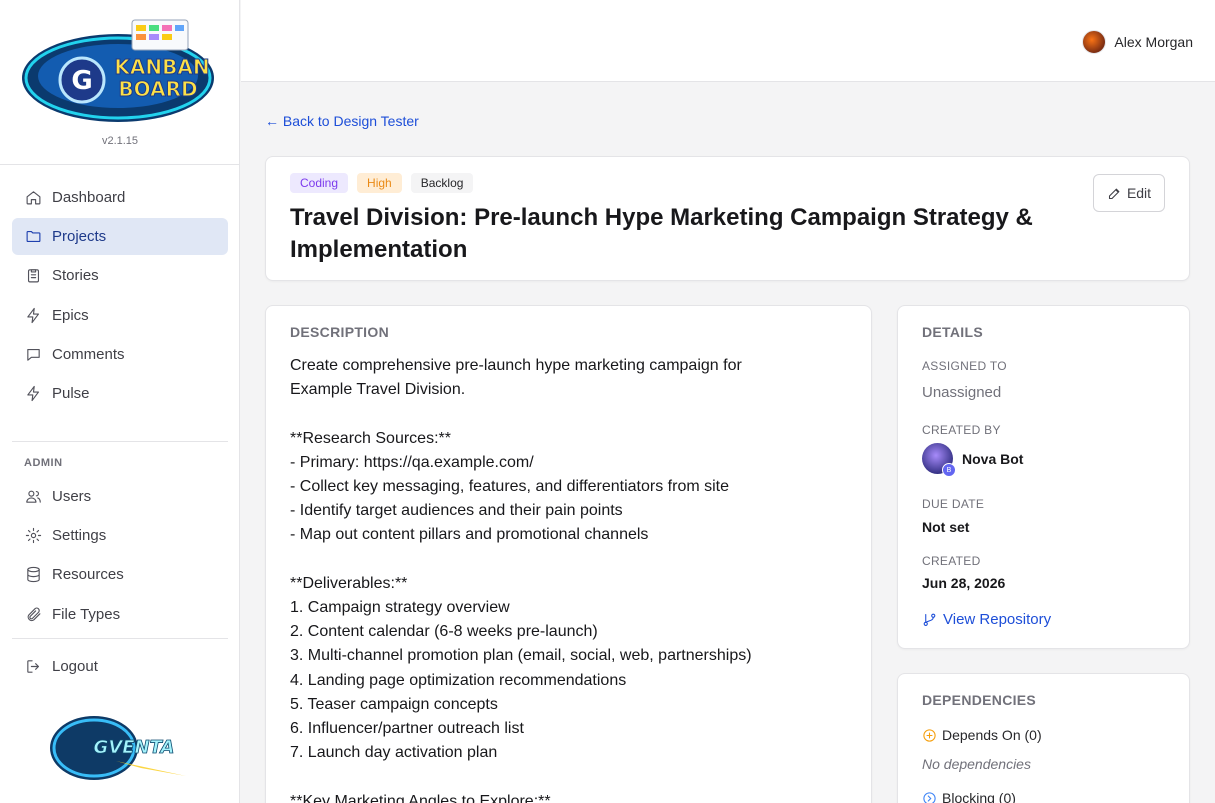 Image resolution: width=1215 pixels, height=803 pixels. Describe the element at coordinates (961, 430) in the screenshot. I see `created-by-label: CREATED BY` at that location.